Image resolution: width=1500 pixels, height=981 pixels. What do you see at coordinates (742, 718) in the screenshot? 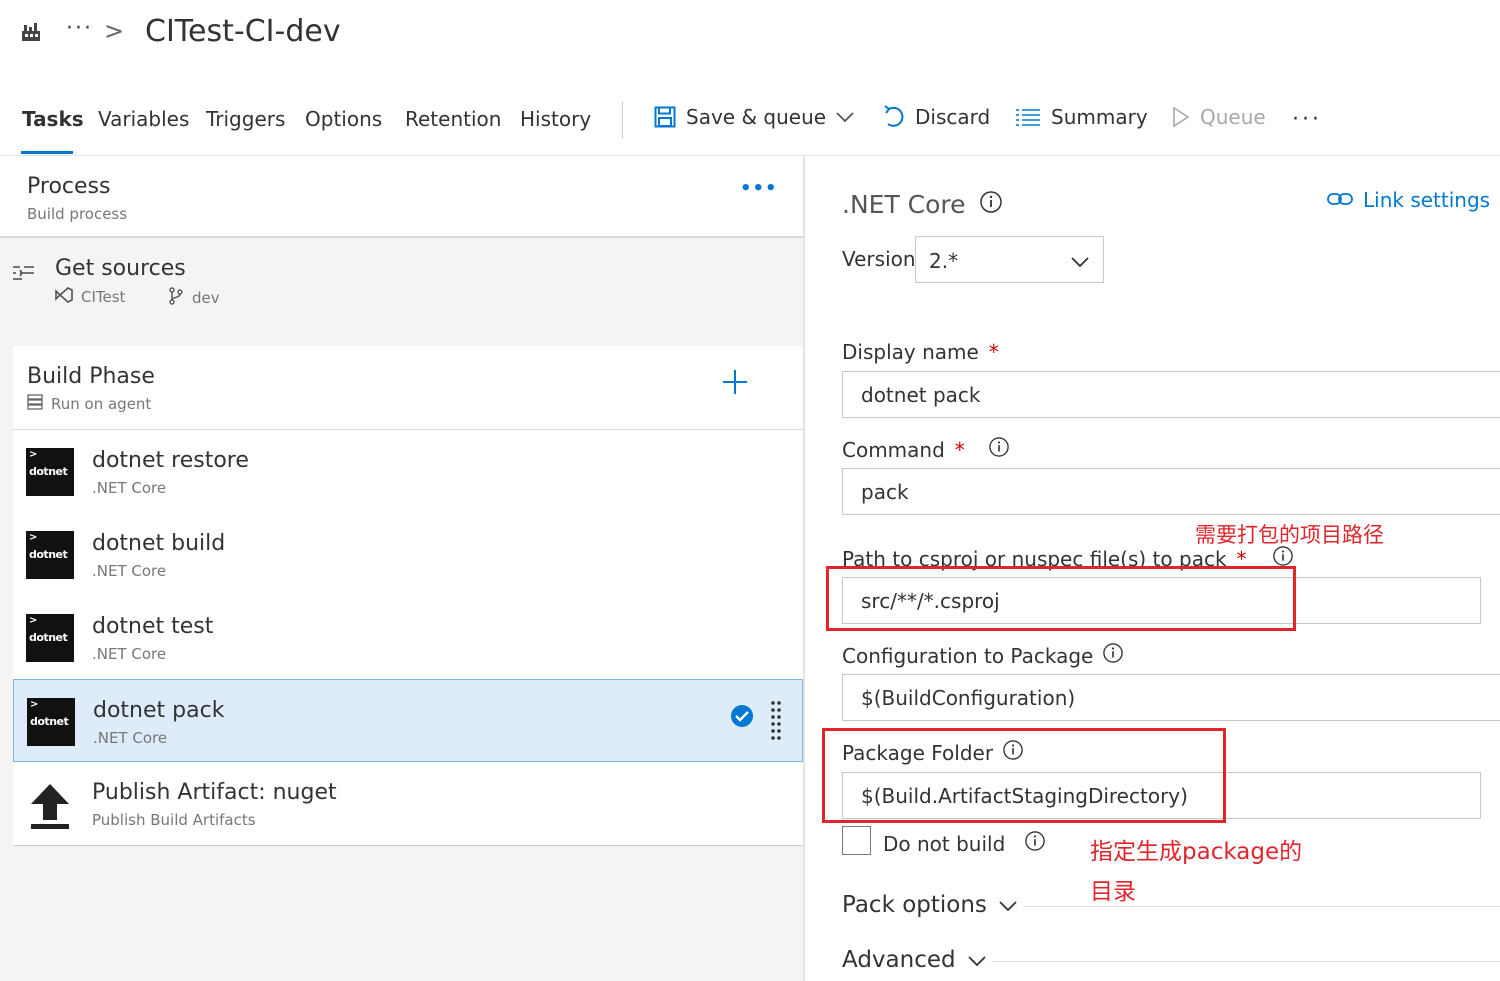
I see `check-circle-icon` at bounding box center [742, 718].